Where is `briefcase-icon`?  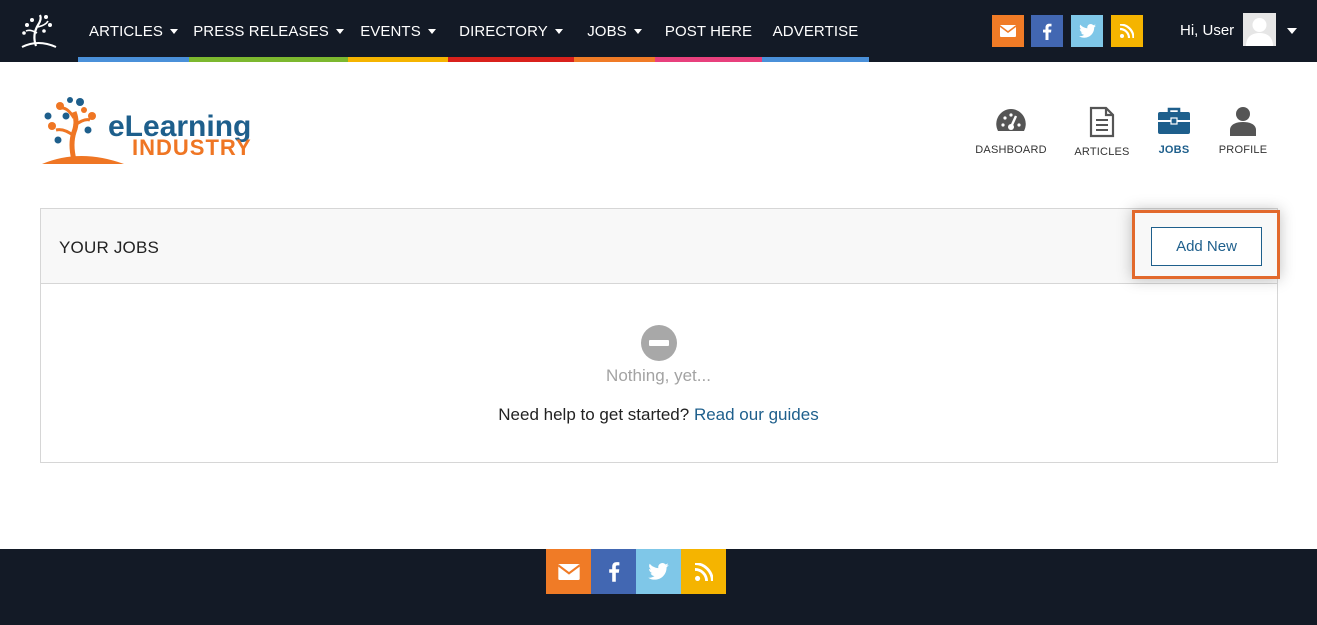 briefcase-icon is located at coordinates (1174, 120).